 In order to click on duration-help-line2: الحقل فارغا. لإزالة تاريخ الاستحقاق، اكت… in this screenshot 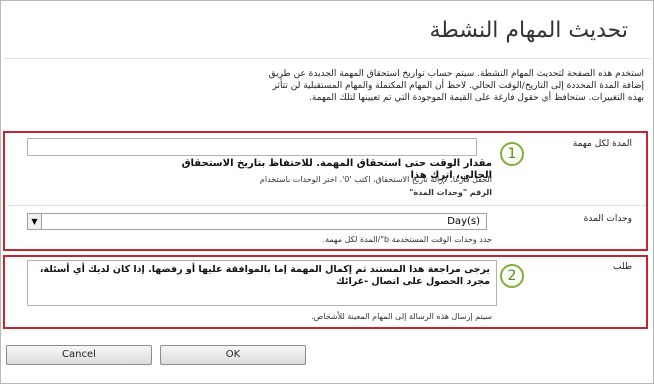, I will do `click(375, 179)`.